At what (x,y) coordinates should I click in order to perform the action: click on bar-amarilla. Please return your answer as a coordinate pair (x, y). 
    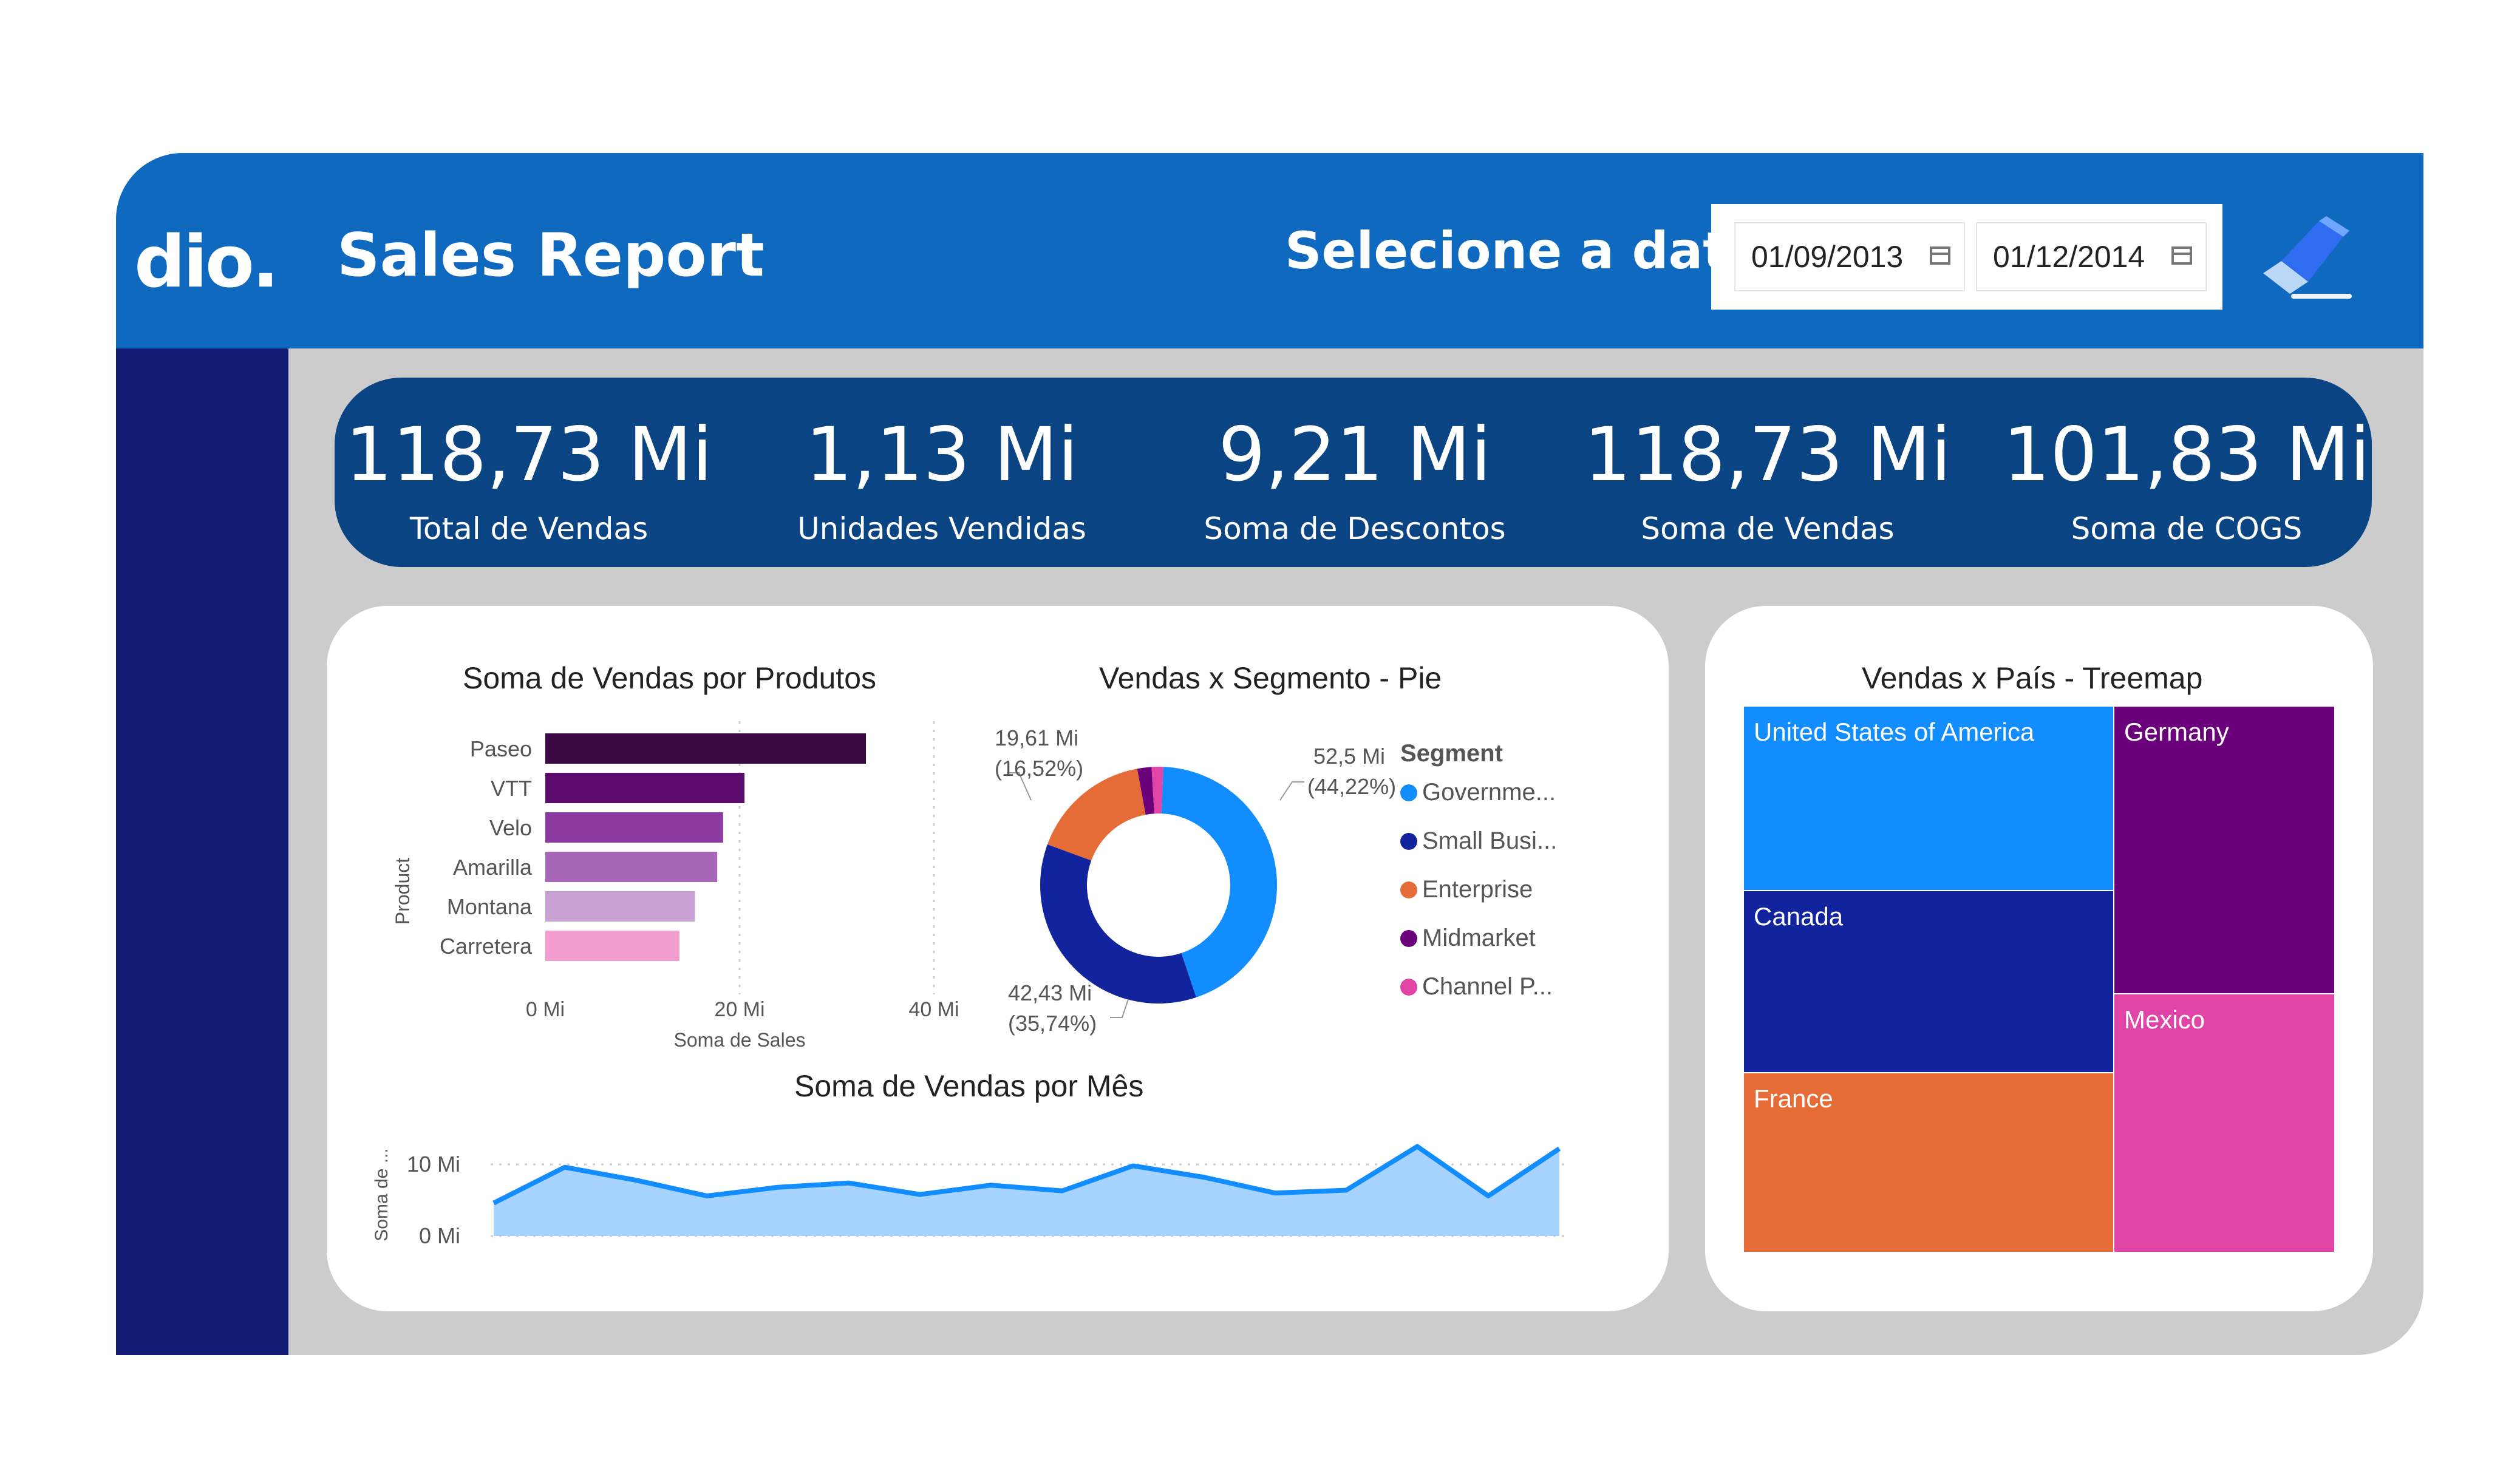
    Looking at the image, I should click on (631, 867).